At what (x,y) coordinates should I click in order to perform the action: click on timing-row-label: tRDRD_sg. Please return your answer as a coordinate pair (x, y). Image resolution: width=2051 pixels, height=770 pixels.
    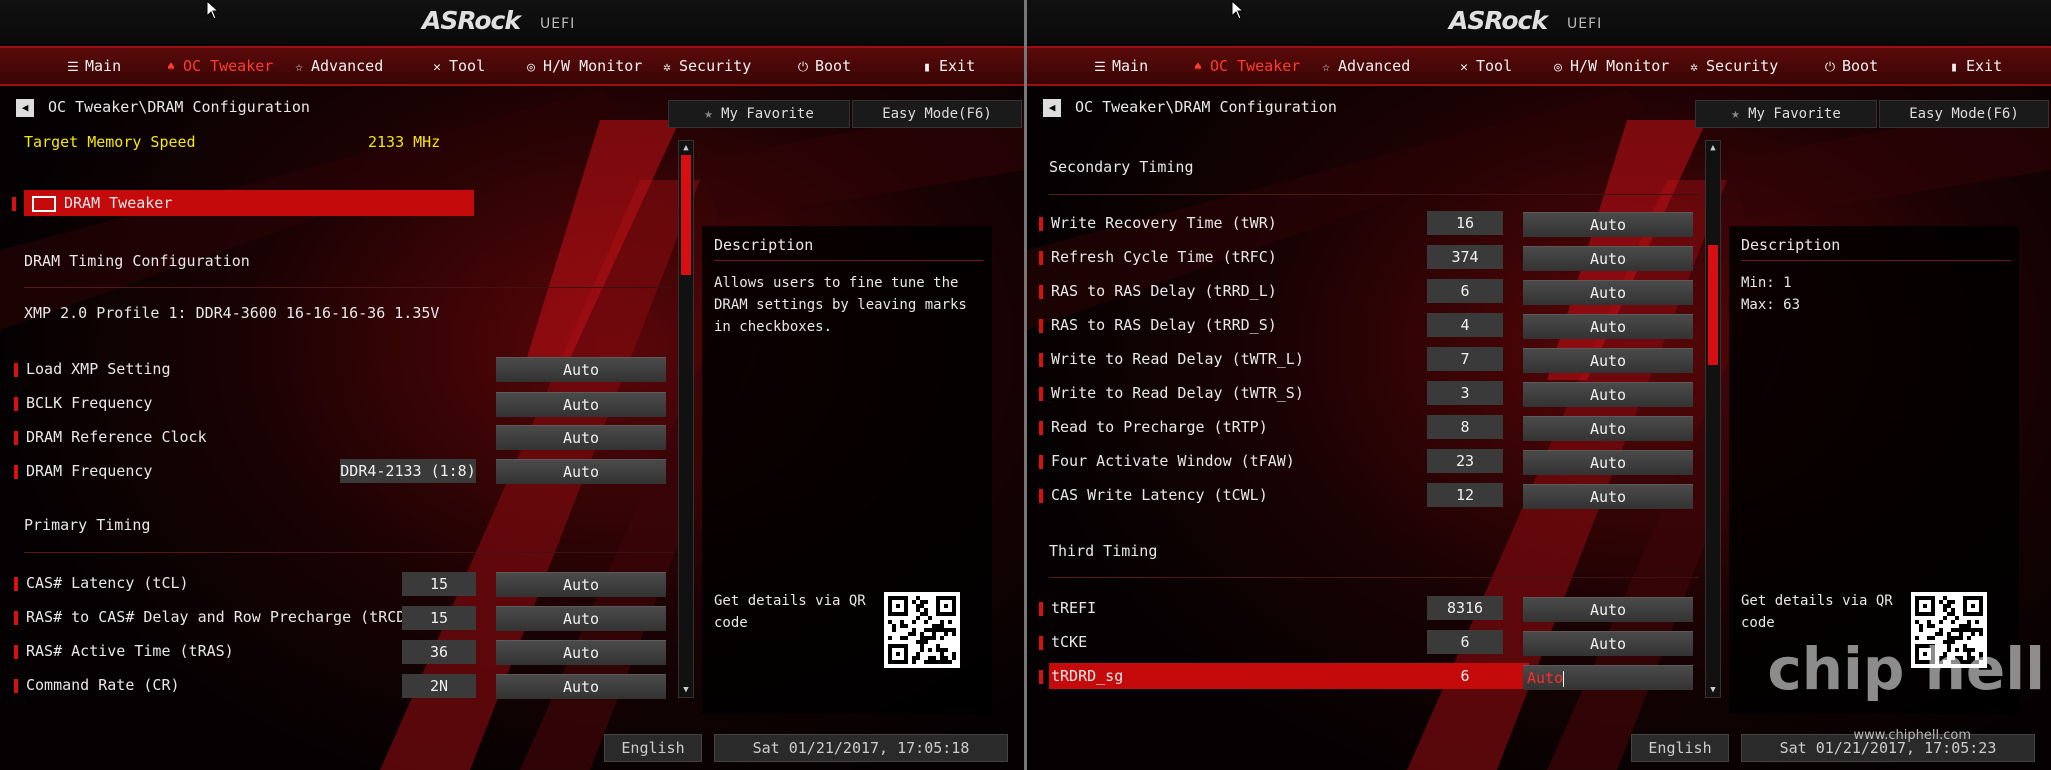
    Looking at the image, I should click on (1081, 676).